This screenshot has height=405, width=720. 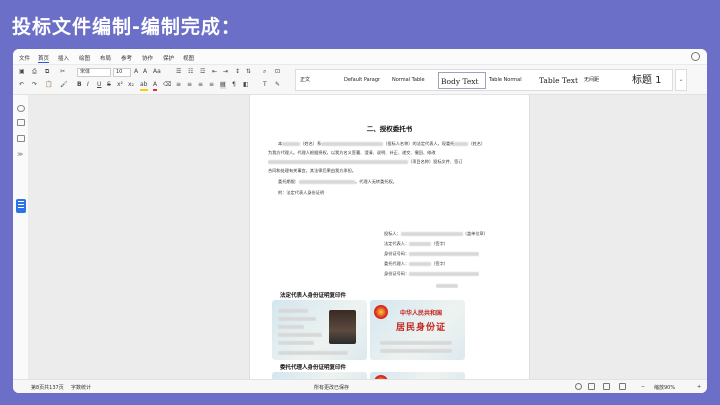 I want to click on shrink-font-icon: A, so click(x=145, y=72).